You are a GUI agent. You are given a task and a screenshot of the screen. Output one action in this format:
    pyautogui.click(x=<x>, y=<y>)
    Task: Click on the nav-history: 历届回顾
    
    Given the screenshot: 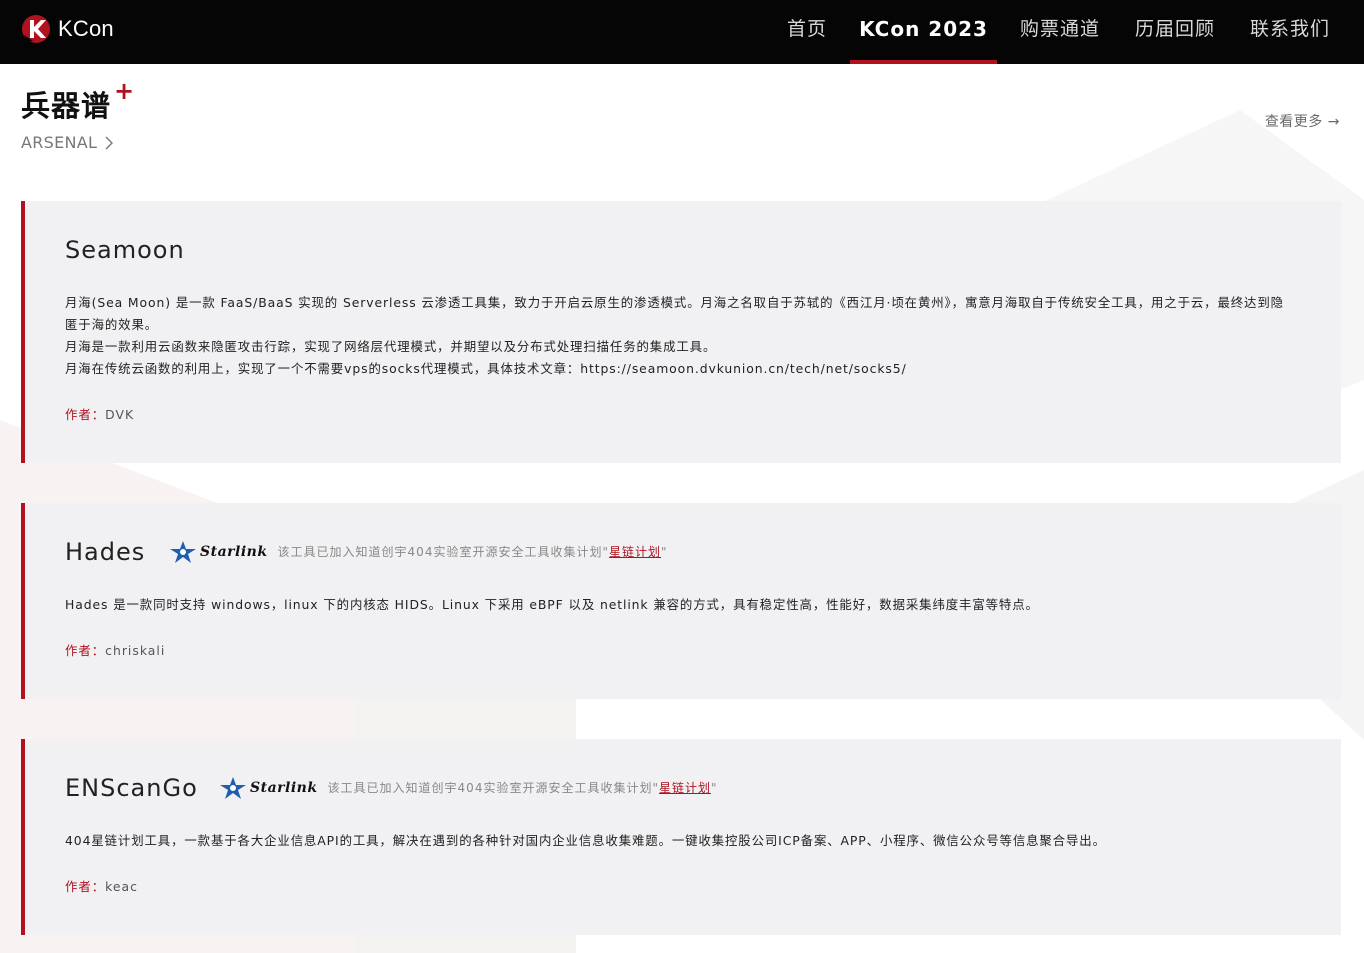 What is the action you would take?
    pyautogui.click(x=1175, y=32)
    